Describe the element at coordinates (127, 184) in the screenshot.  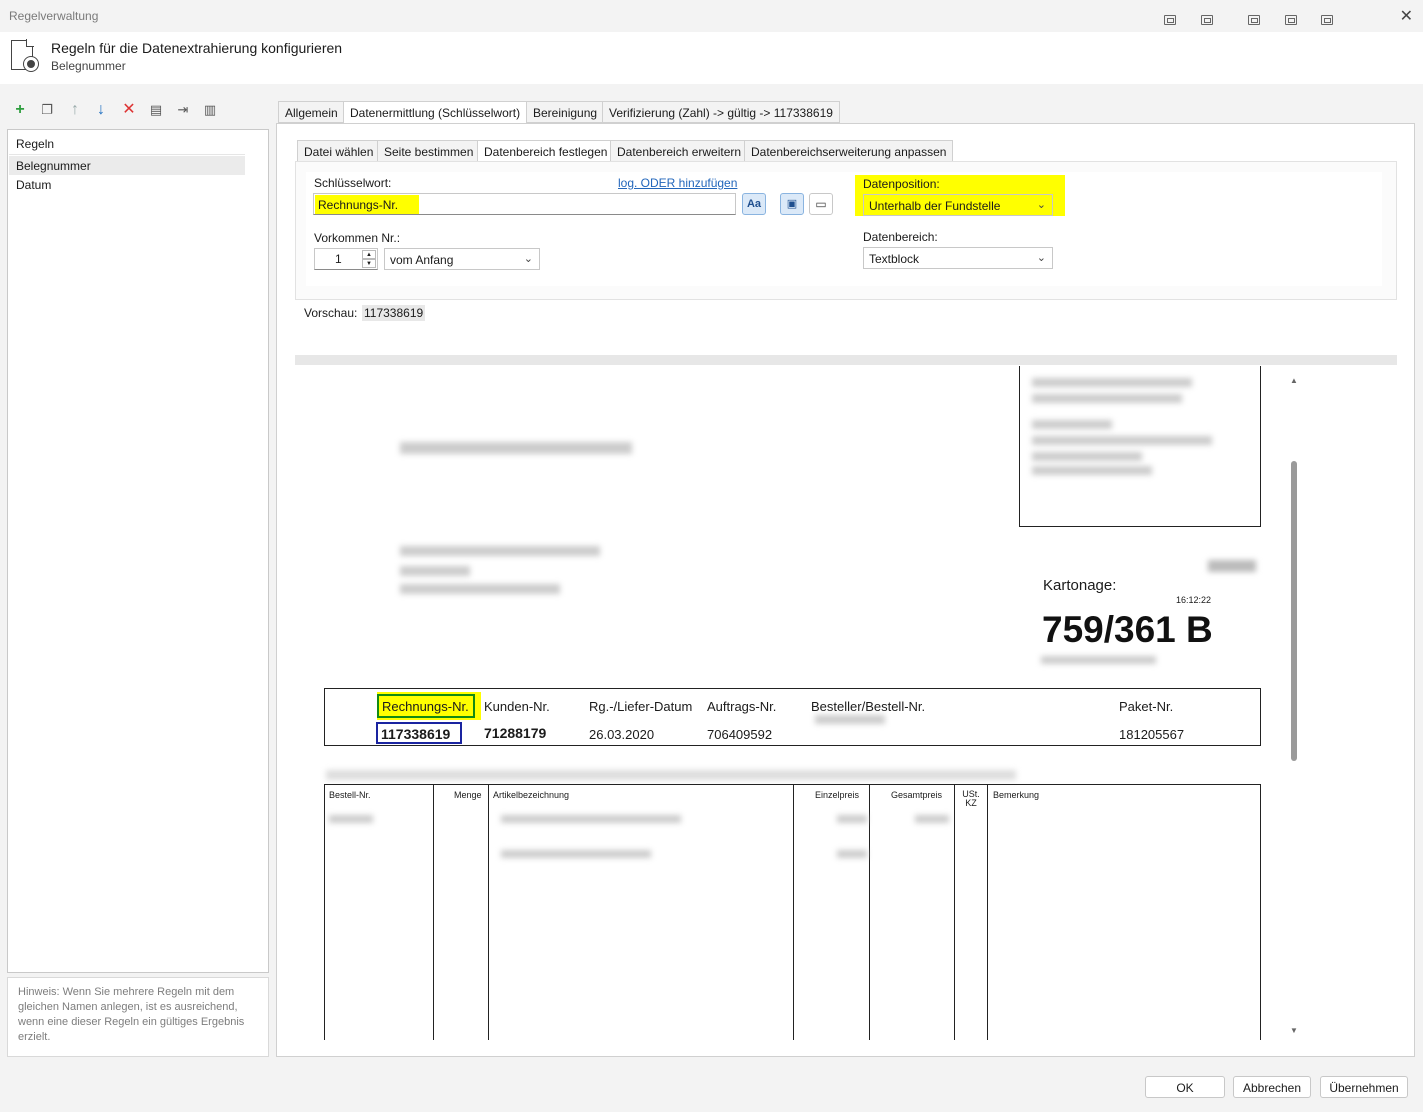
I see `list-item-datum: Datum` at that location.